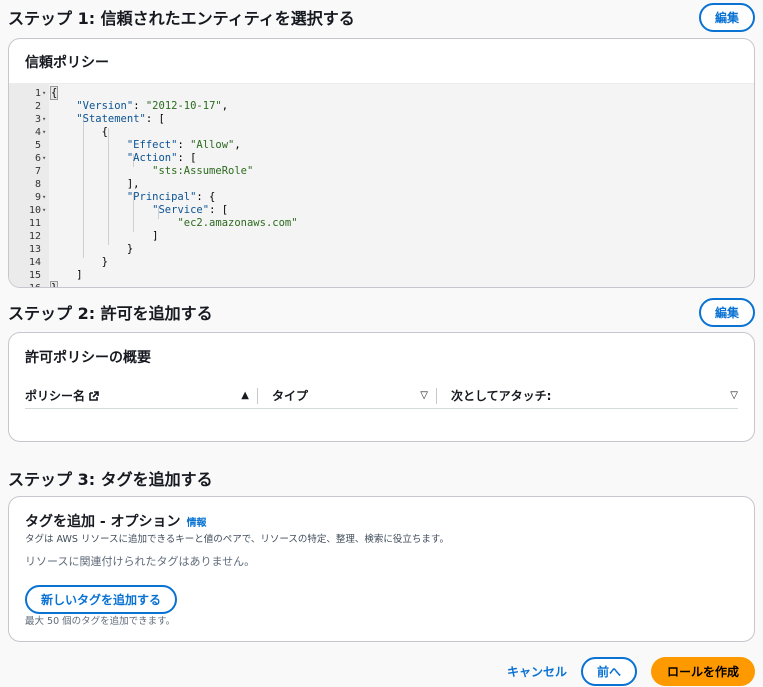 The width and height of the screenshot is (763, 687). What do you see at coordinates (140, 561) in the screenshot?
I see `tags-empty-text: リソースに関連付けられたタグはありません。` at bounding box center [140, 561].